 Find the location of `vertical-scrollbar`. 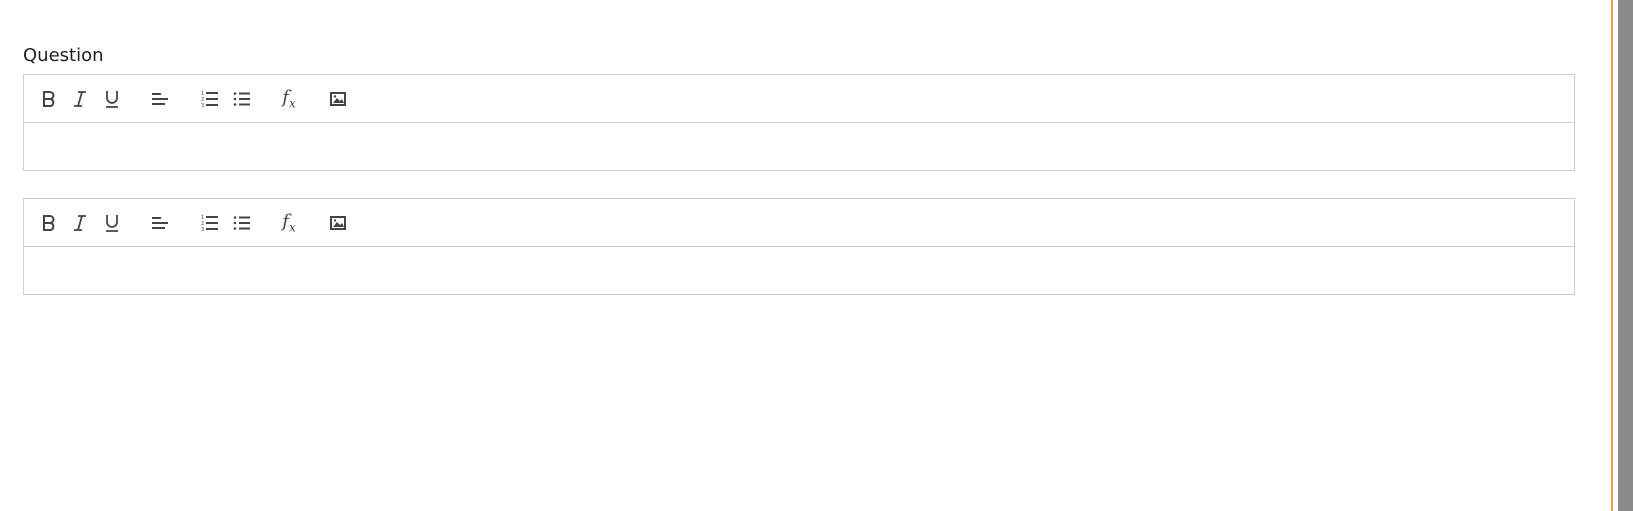

vertical-scrollbar is located at coordinates (1625, 255).